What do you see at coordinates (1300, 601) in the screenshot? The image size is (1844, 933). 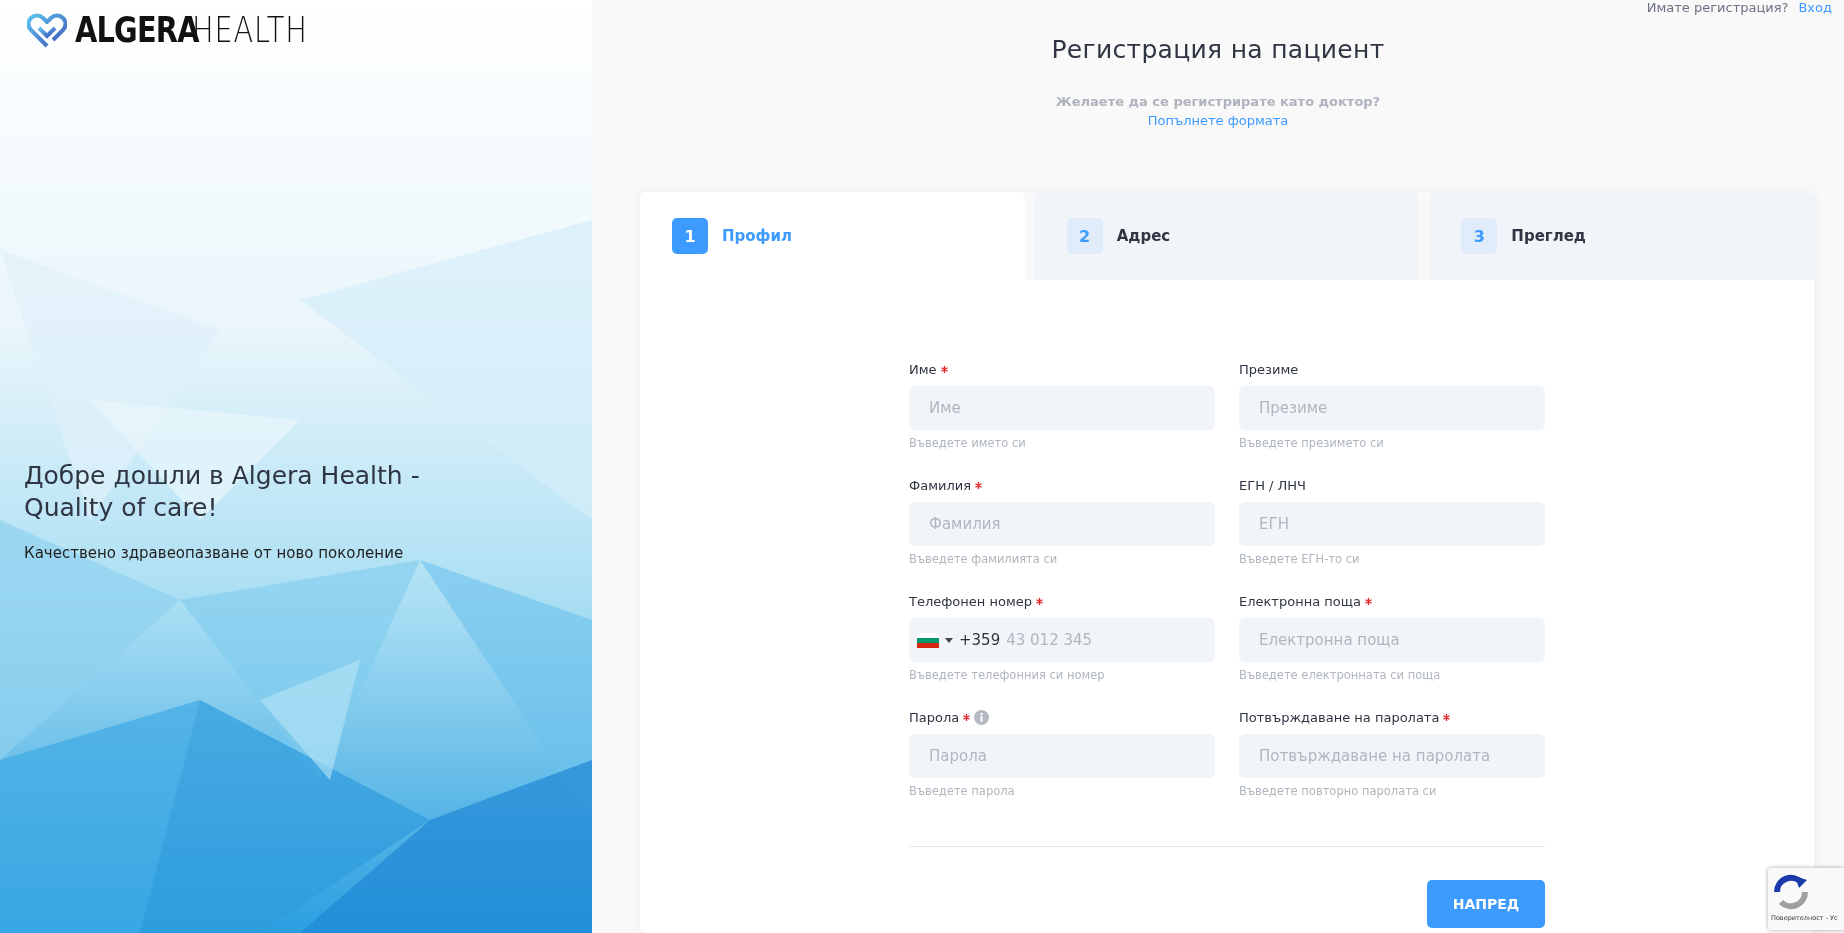 I see `field-label: Електронна поща` at bounding box center [1300, 601].